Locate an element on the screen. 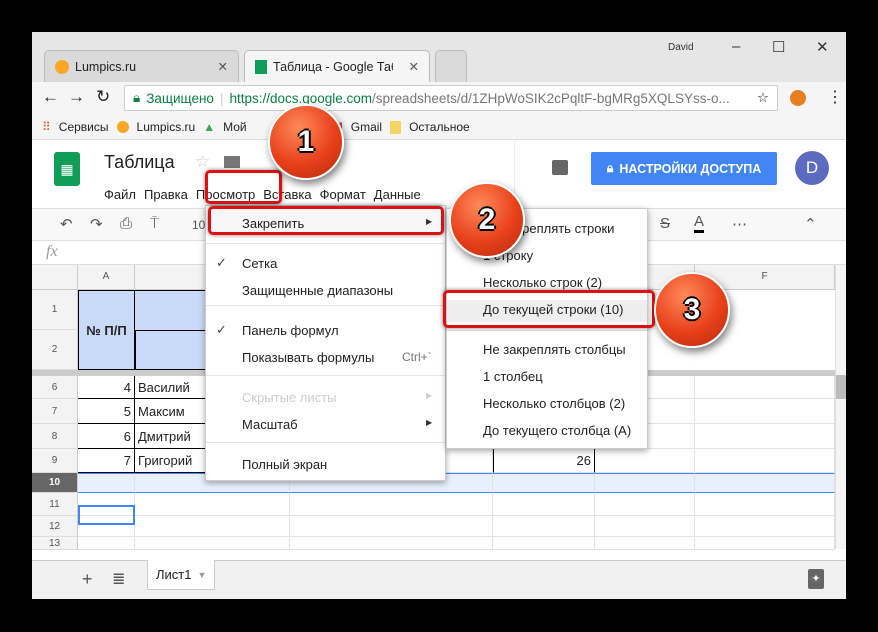  row-header: 12 is located at coordinates (55, 526).